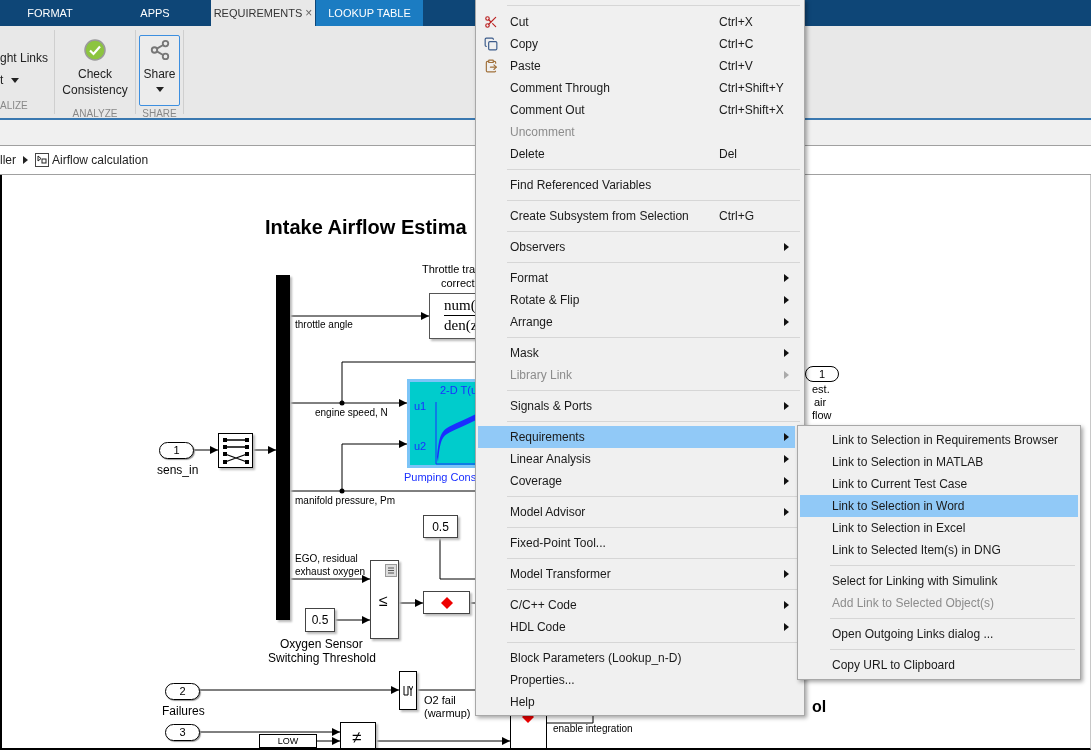 This screenshot has width=1091, height=750. I want to click on menu-item: Comment Out Ctrl+Shift+X, so click(636, 110).